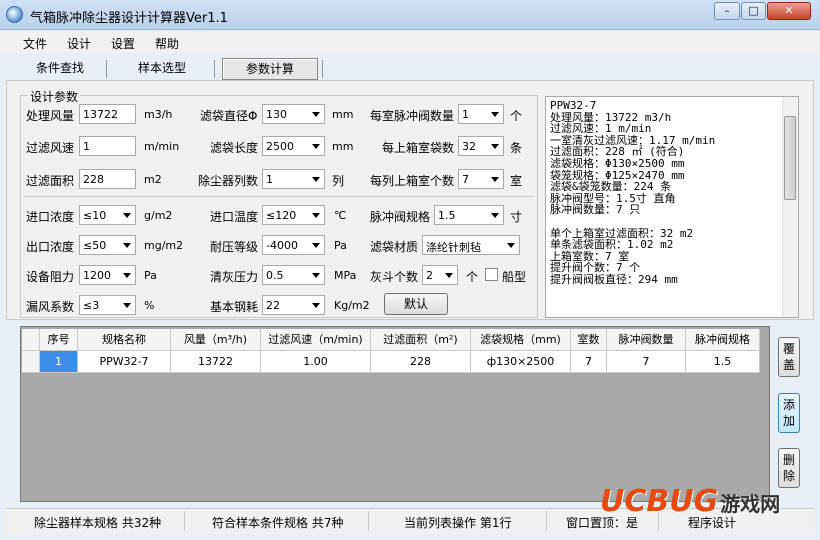 Image resolution: width=820 pixels, height=540 pixels. Describe the element at coordinates (216, 340) in the screenshot. I see `col-header: 风量（m³/h)` at that location.